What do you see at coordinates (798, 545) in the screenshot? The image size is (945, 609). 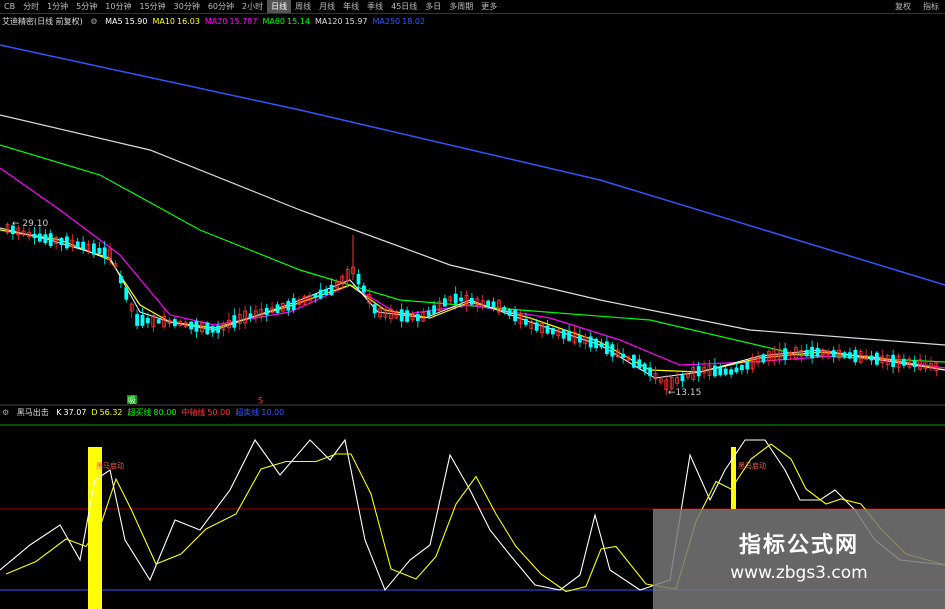 I see `watermark-title: 指标公式网` at bounding box center [798, 545].